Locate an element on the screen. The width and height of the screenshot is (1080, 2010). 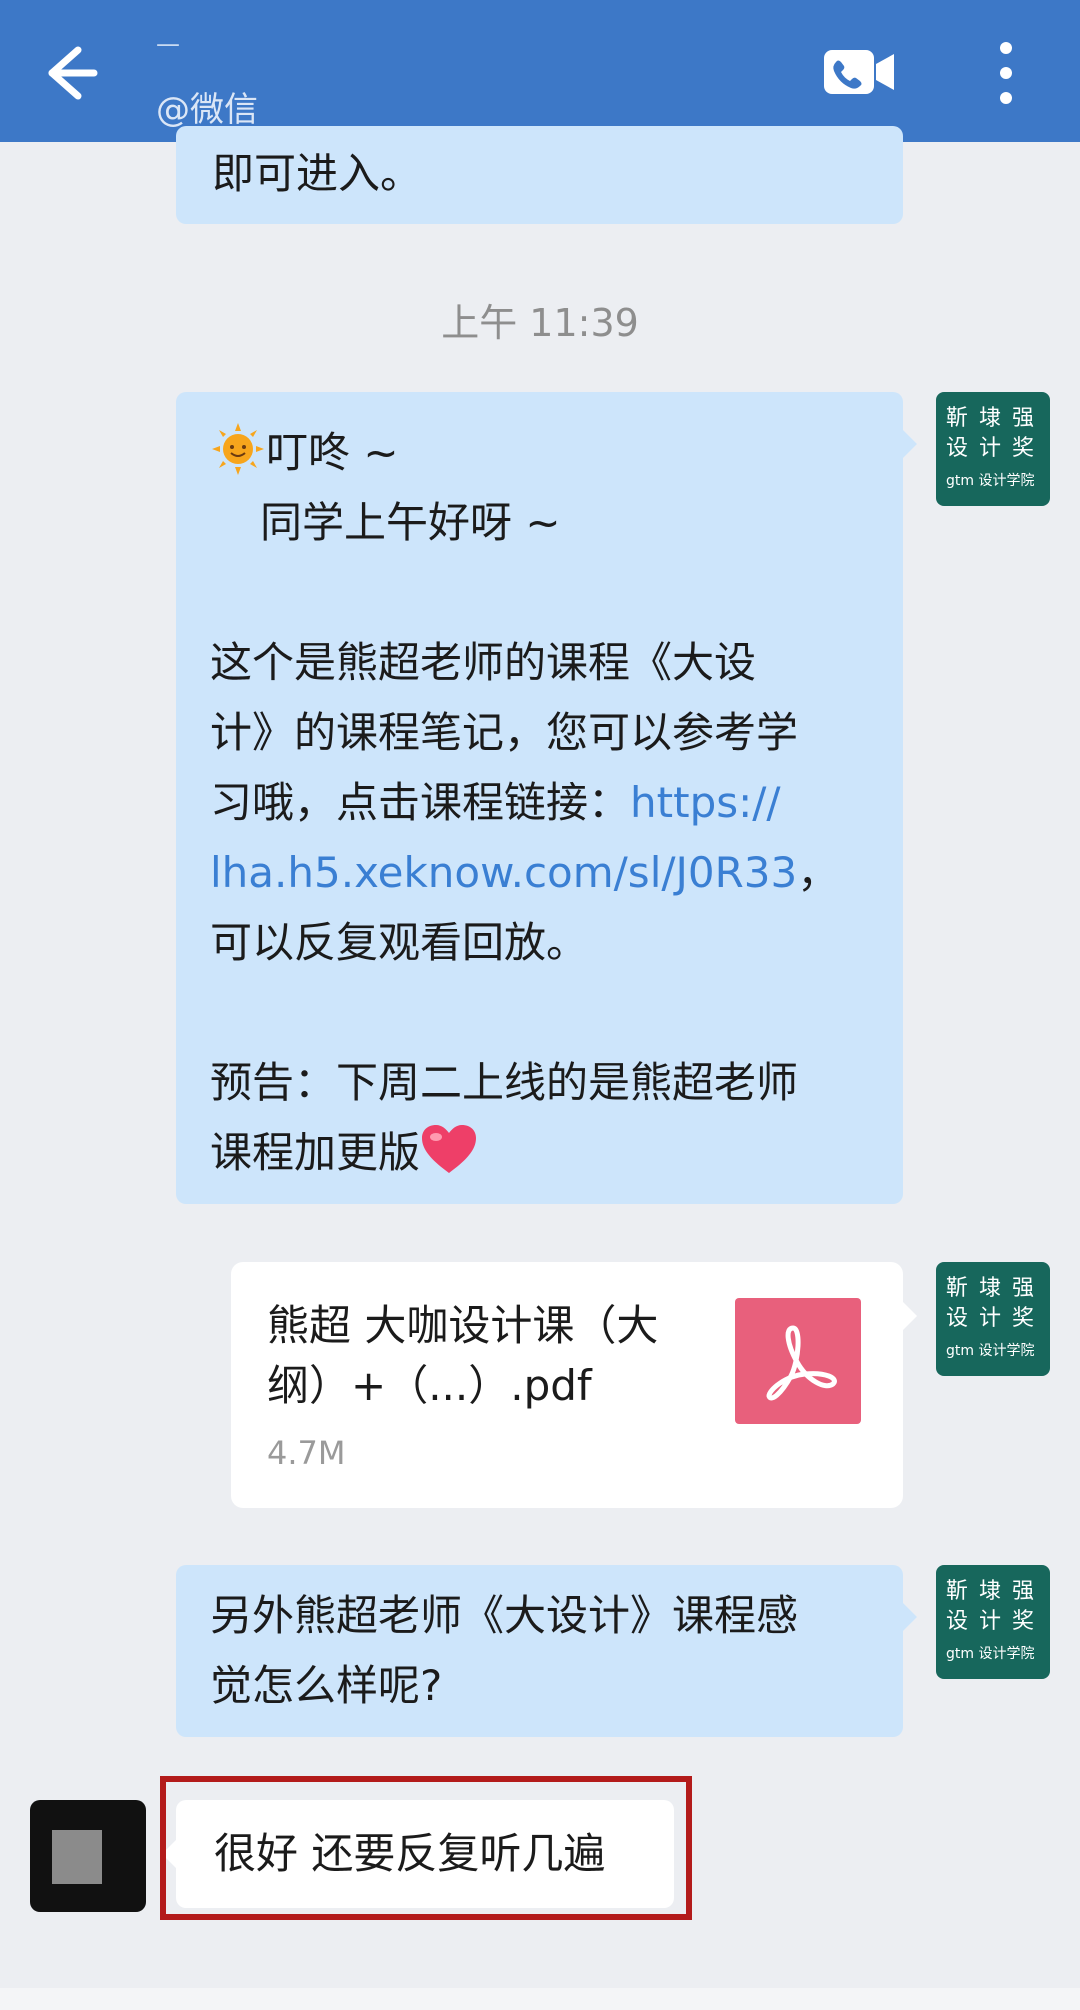
message-text: 即可进入。 is located at coordinates (317, 173).